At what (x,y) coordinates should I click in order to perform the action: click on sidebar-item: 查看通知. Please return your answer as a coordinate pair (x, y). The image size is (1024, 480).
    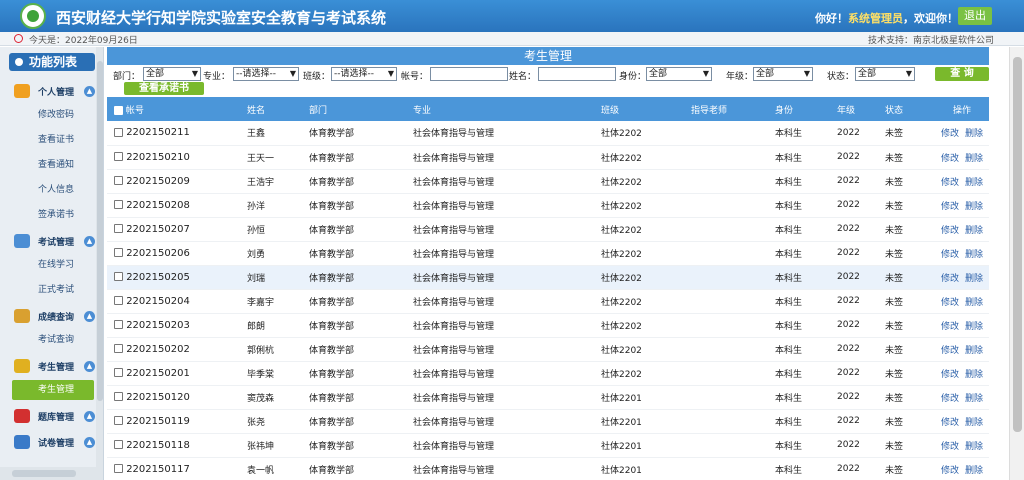
    Looking at the image, I should click on (48, 165).